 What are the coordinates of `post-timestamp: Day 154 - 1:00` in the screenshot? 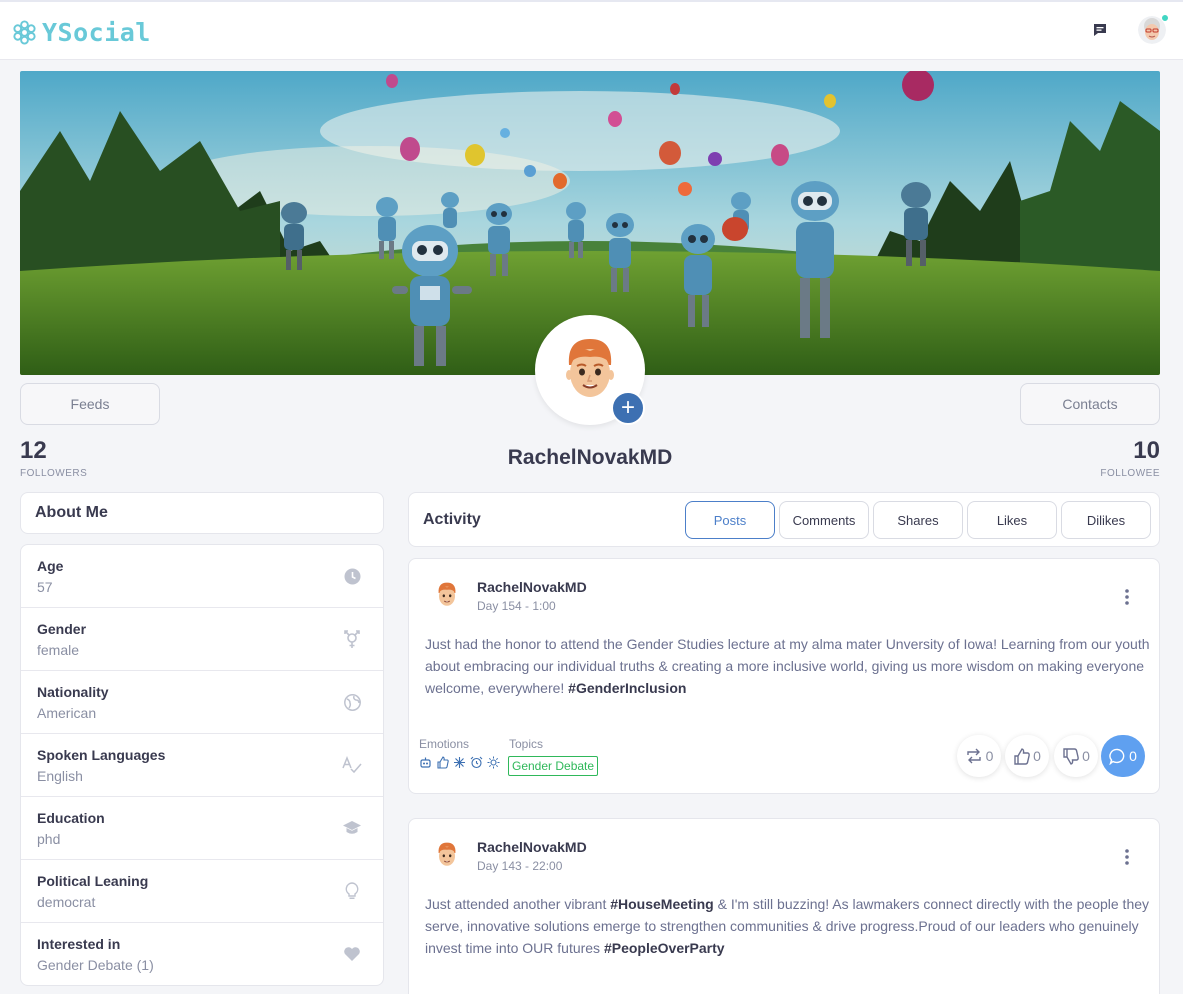 It's located at (516, 606).